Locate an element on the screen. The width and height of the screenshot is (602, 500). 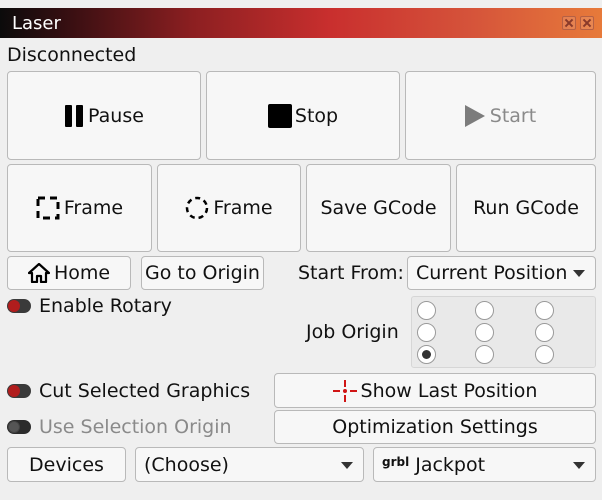
laser-profile-value: Jackpot is located at coordinates (450, 464).